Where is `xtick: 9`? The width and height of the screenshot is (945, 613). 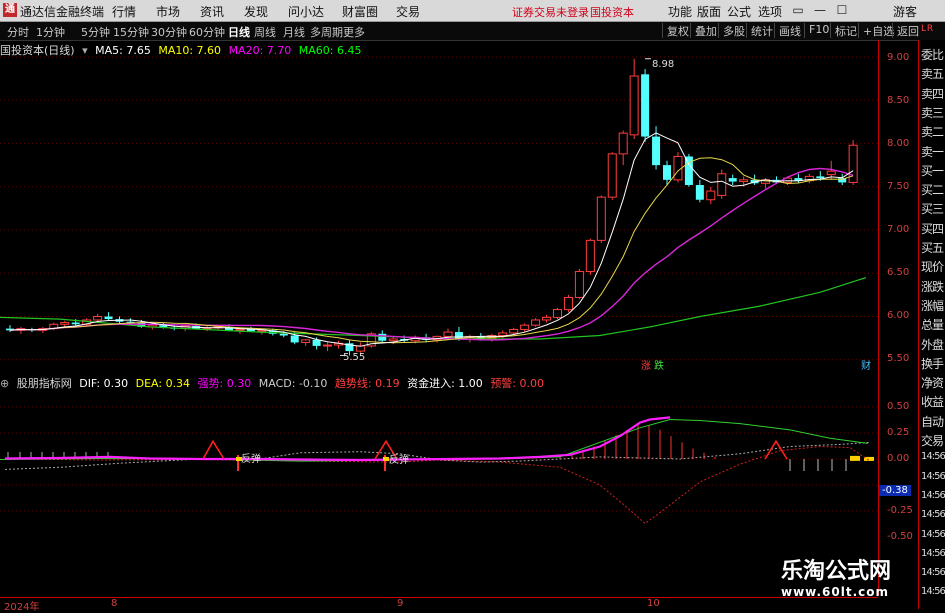
xtick: 9 is located at coordinates (400, 603).